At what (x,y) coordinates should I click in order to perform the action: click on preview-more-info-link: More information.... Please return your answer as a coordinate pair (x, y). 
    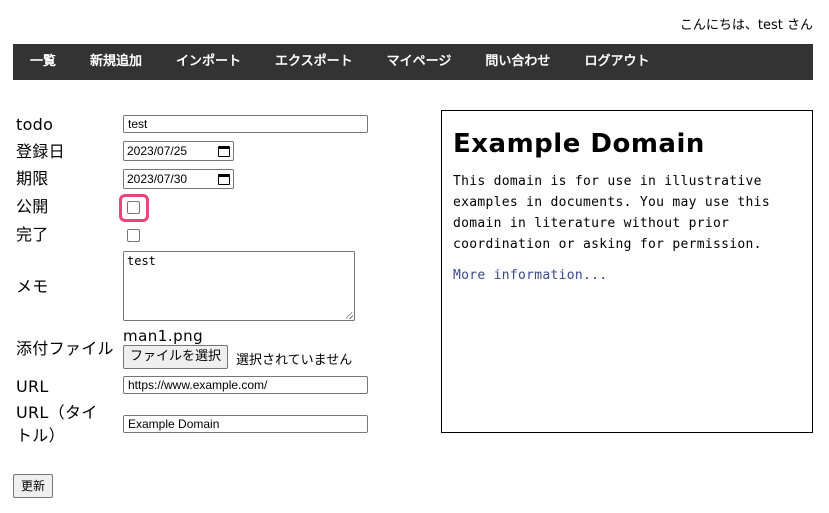
    Looking at the image, I should click on (627, 275).